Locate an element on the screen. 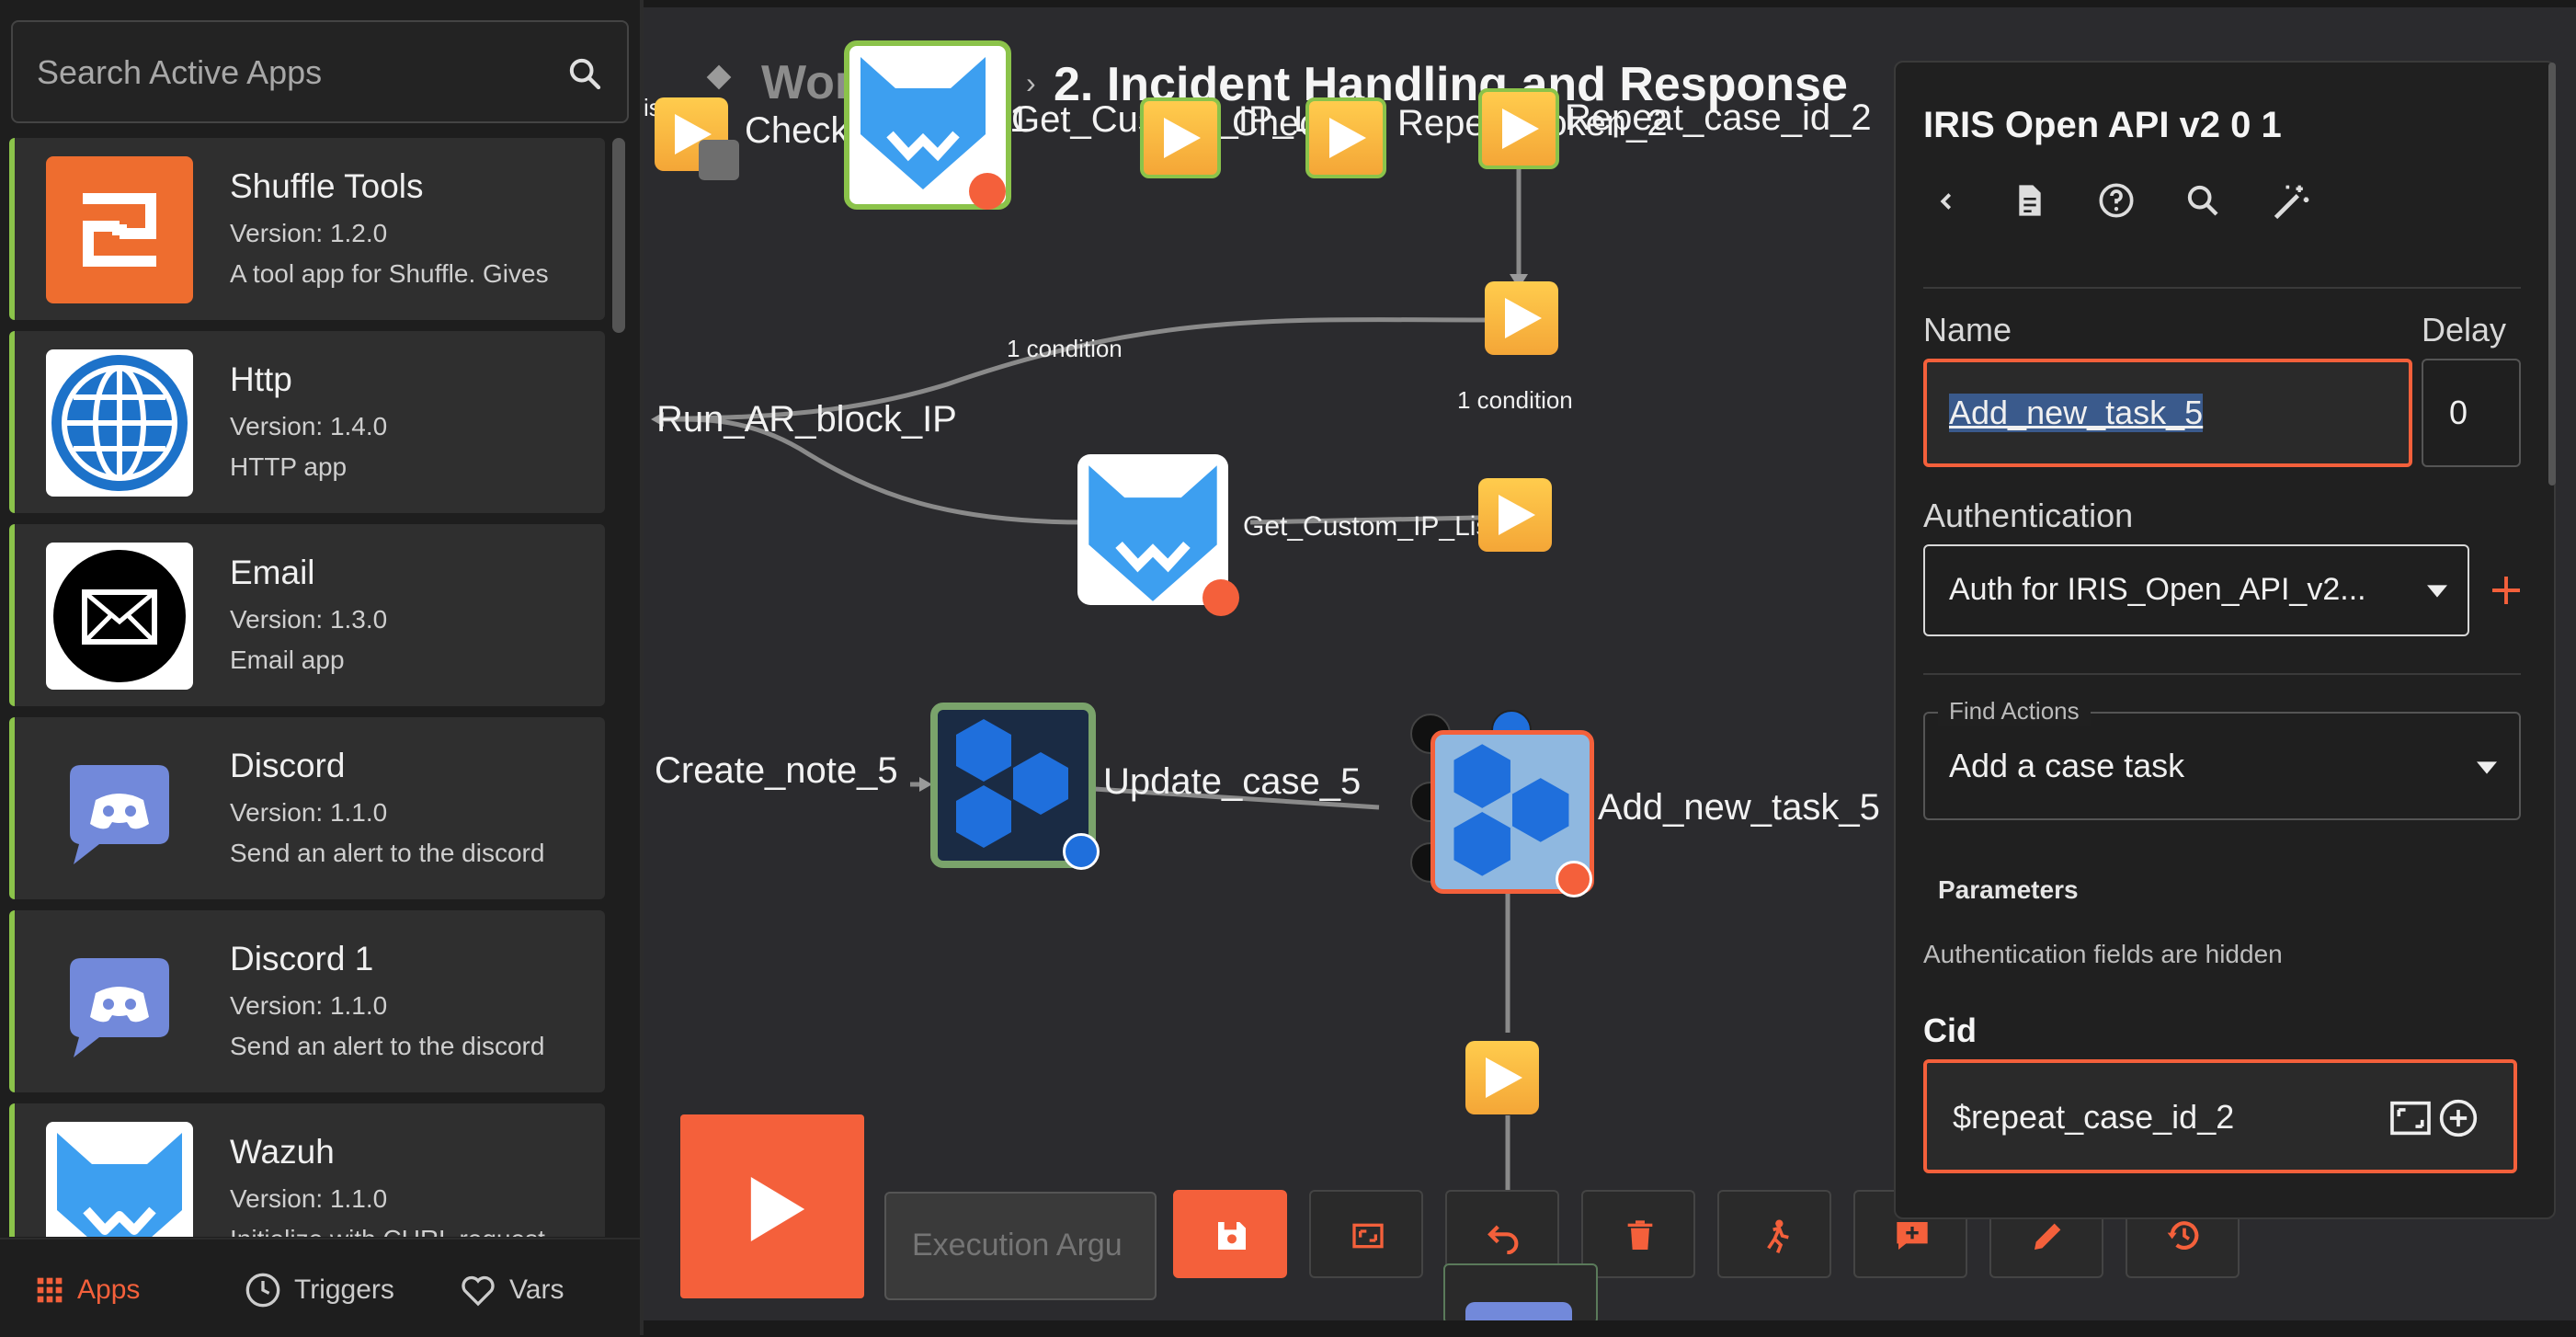 Image resolution: width=2576 pixels, height=1337 pixels. tab-apps: Apps is located at coordinates (87, 1290).